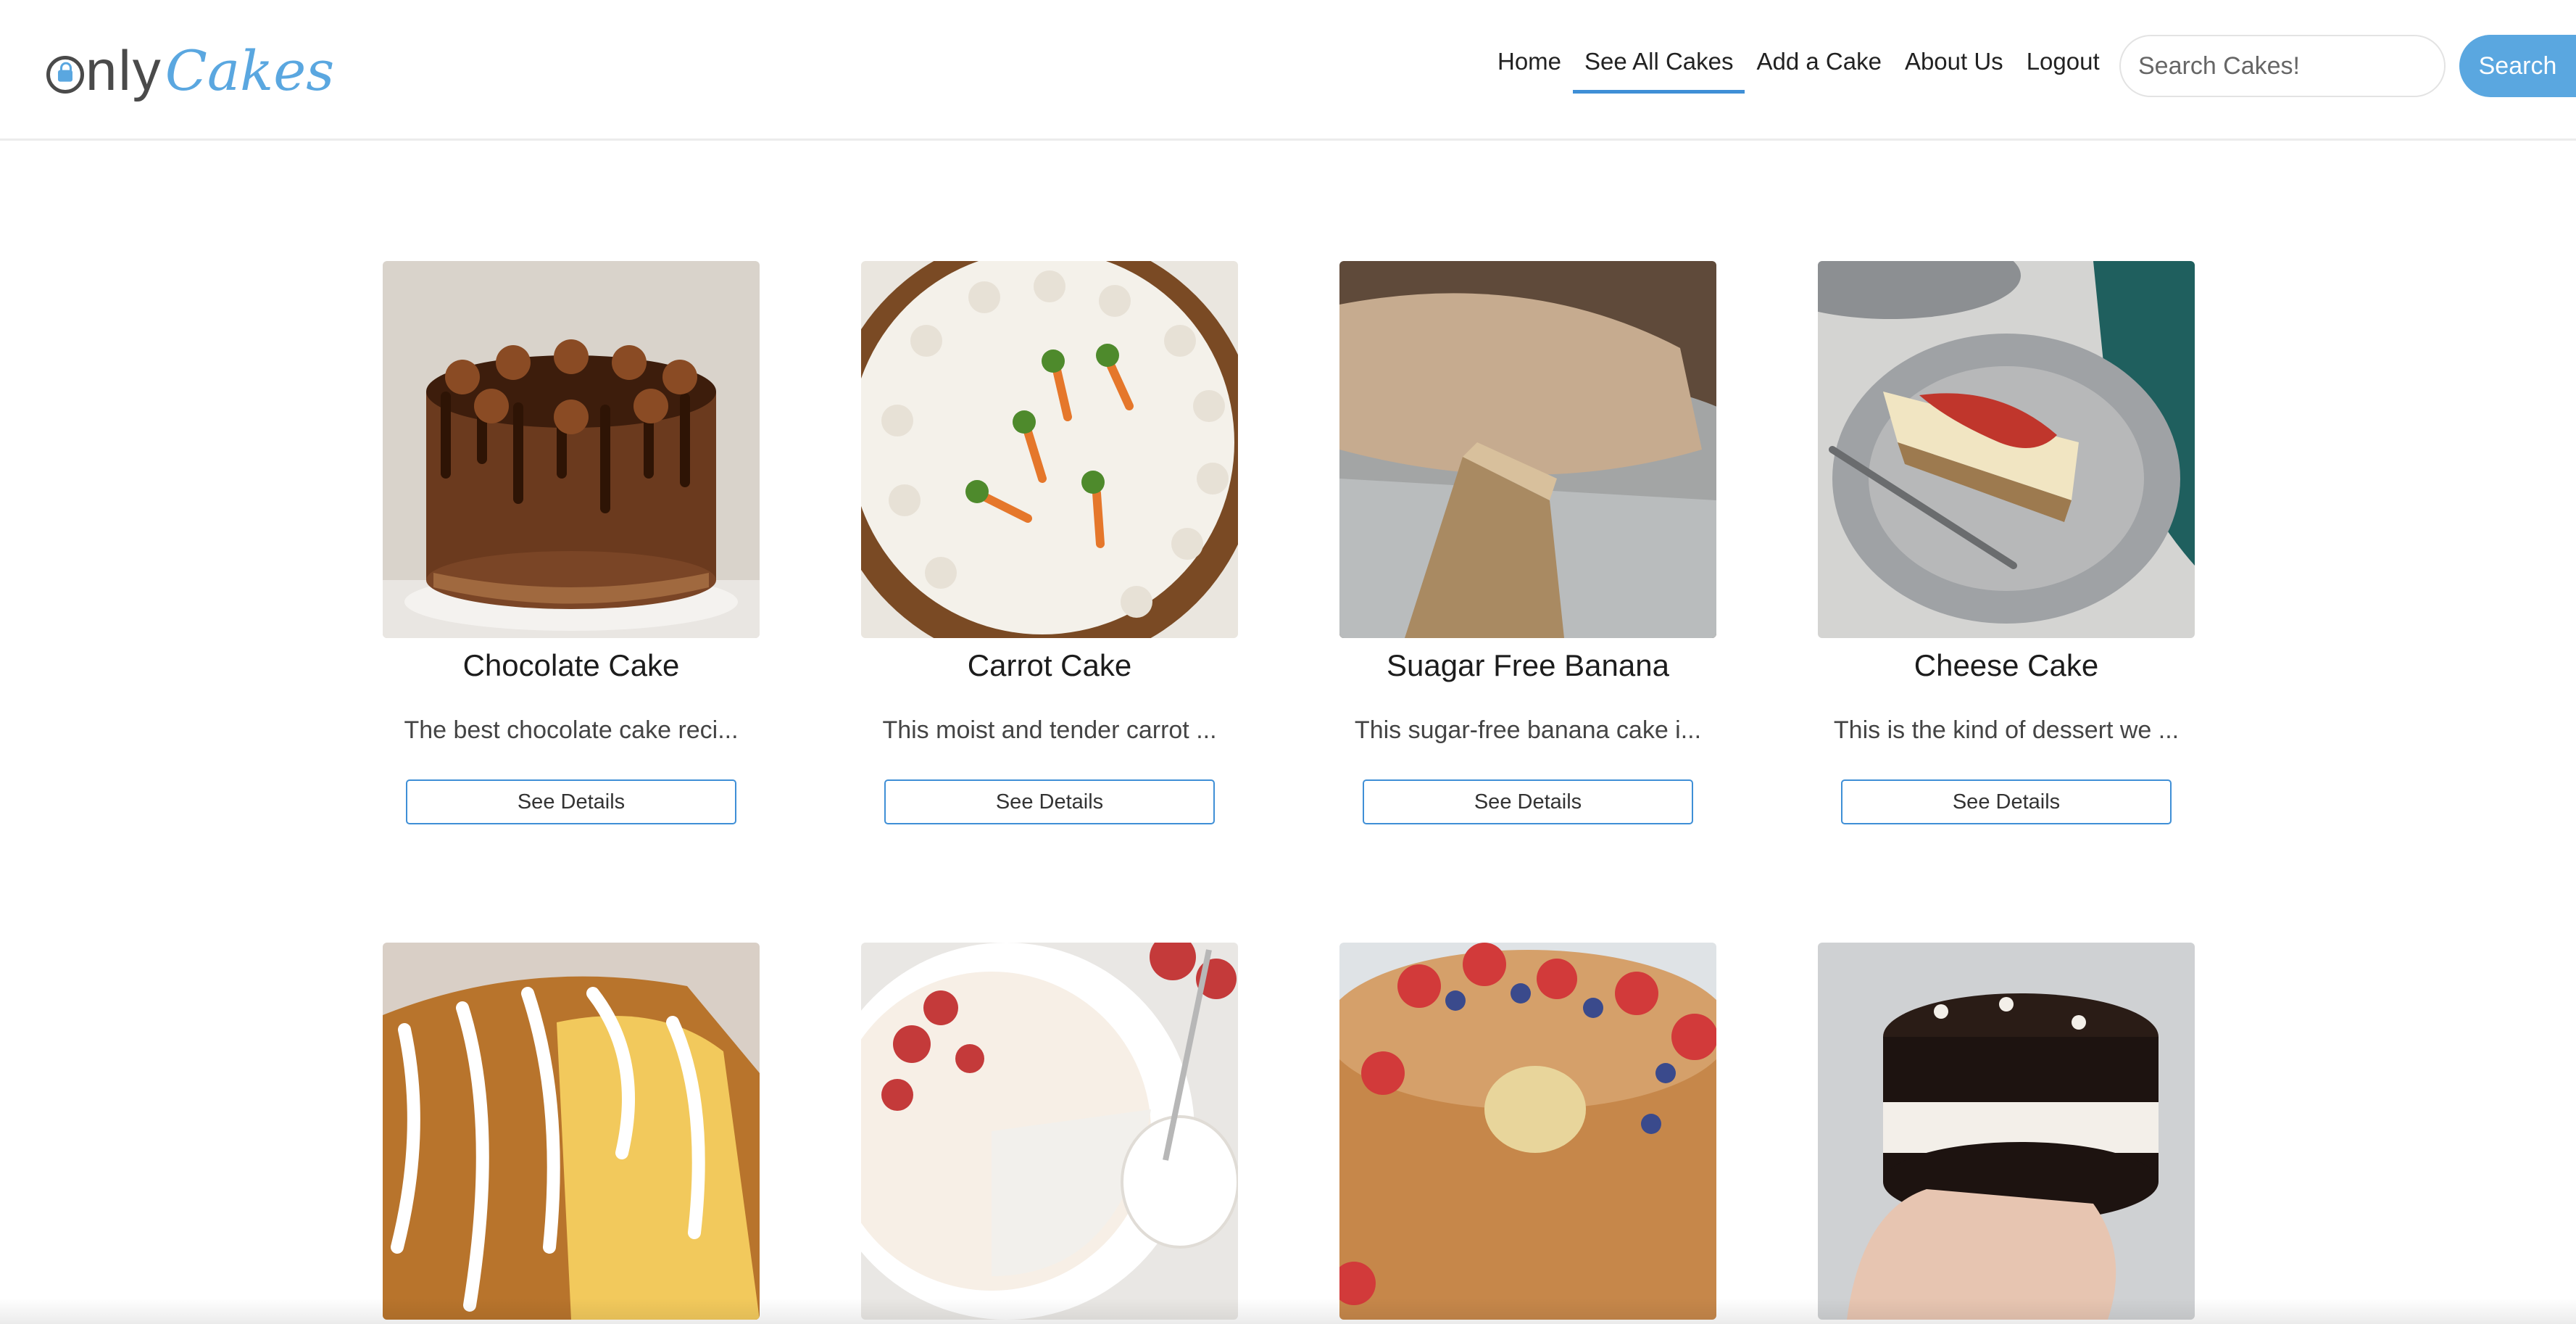  I want to click on search-input, so click(2282, 66).